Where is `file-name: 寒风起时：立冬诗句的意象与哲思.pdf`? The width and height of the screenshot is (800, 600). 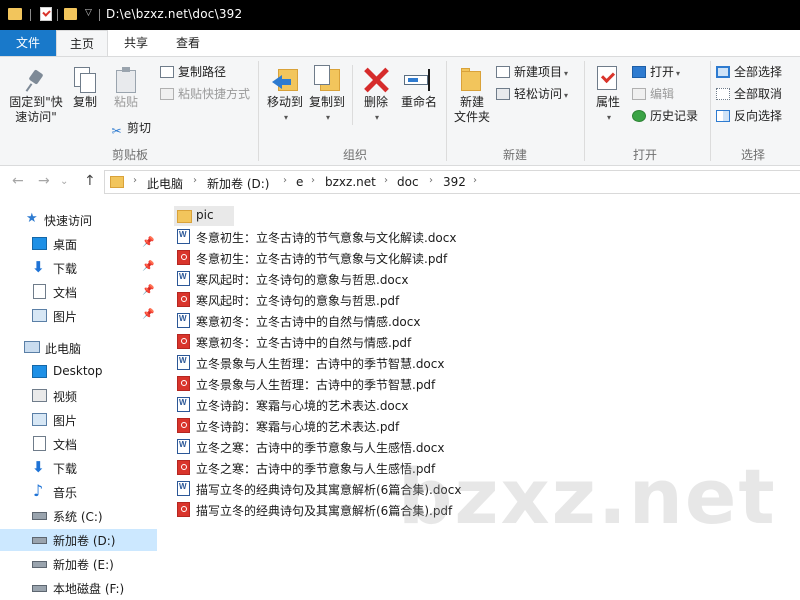 file-name: 寒风起时：立冬诗句的意象与哲思.pdf is located at coordinates (298, 301).